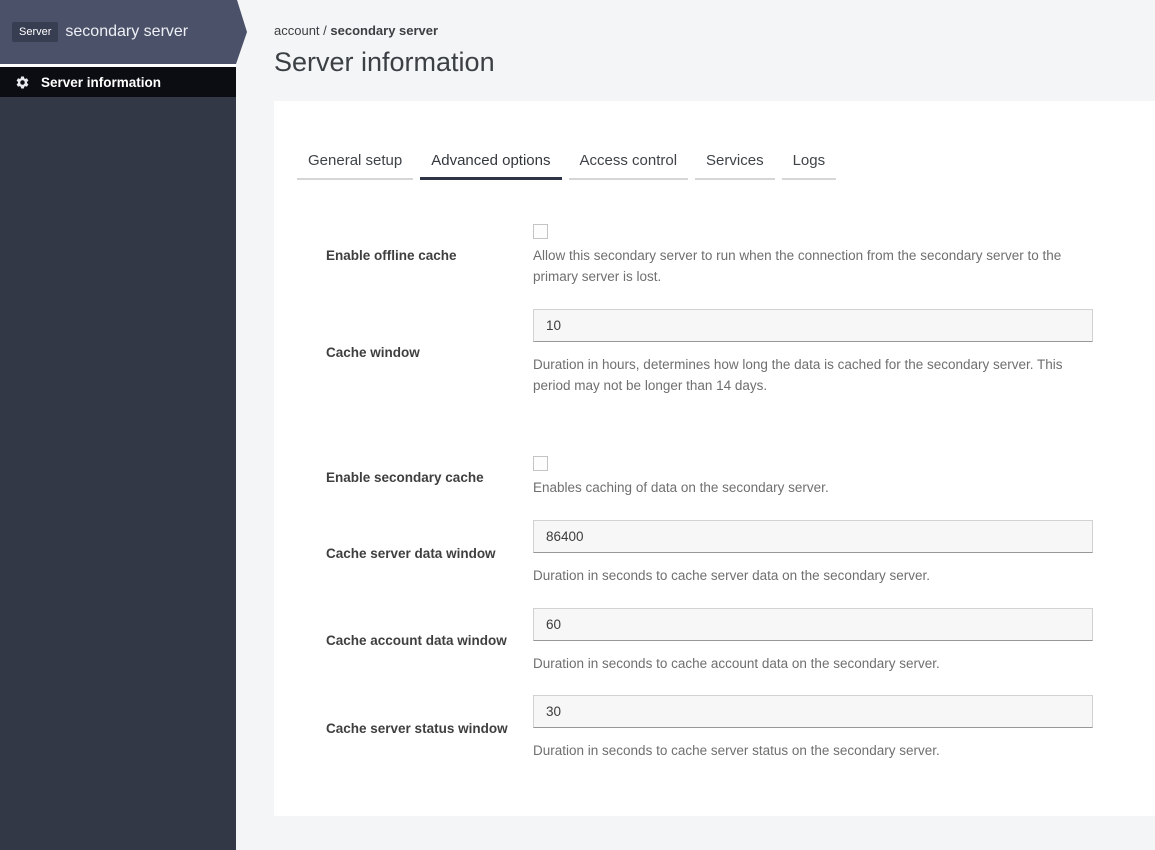  Describe the element at coordinates (735, 163) in the screenshot. I see `tab-services: Services` at that location.